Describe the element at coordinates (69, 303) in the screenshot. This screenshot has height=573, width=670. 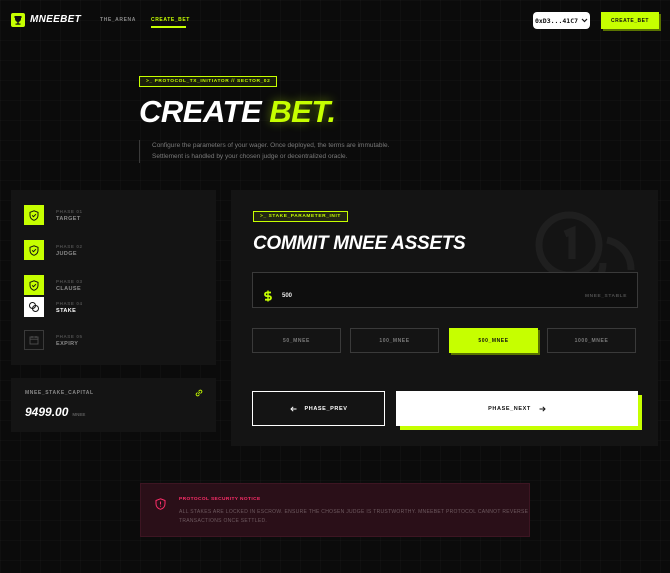
I see `phase-number: PHASE 04` at that location.